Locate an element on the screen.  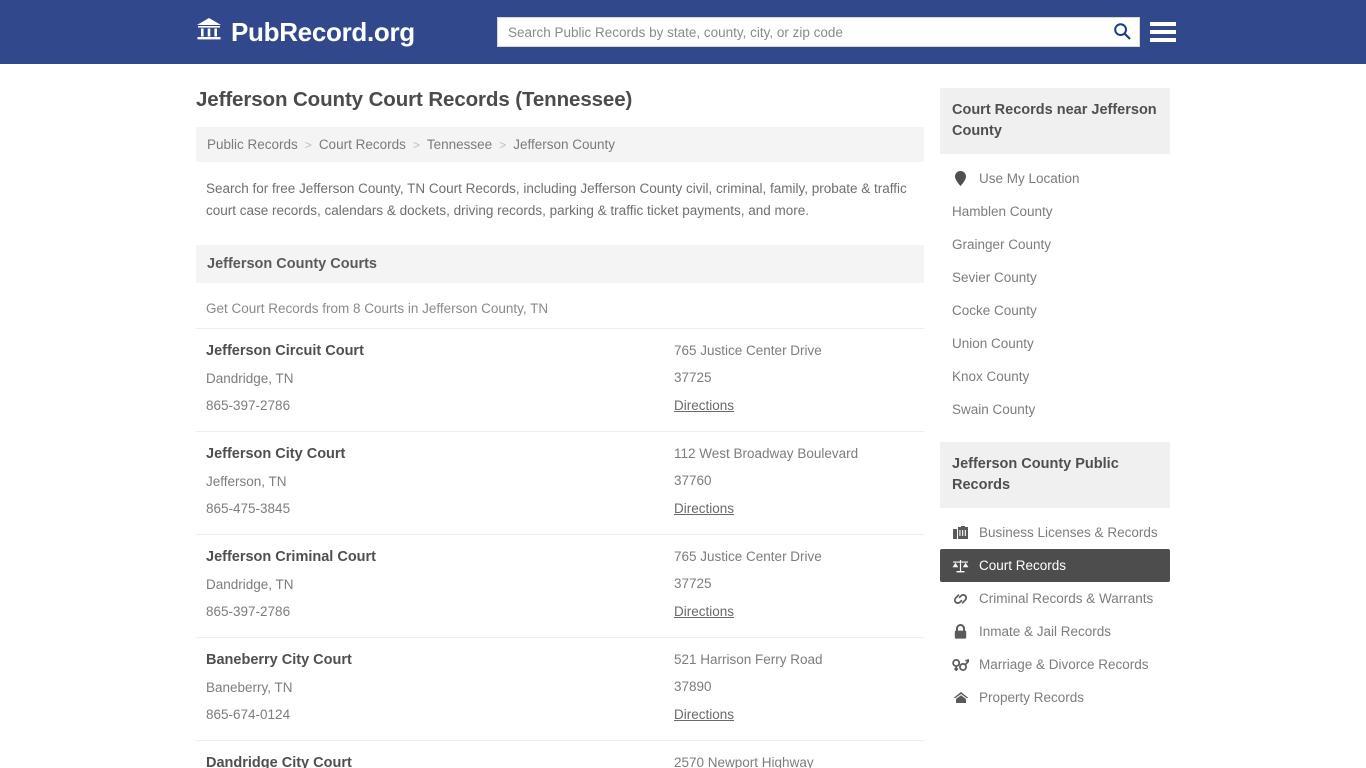
court-name: Jefferson Circuit Court is located at coordinates (440, 351).